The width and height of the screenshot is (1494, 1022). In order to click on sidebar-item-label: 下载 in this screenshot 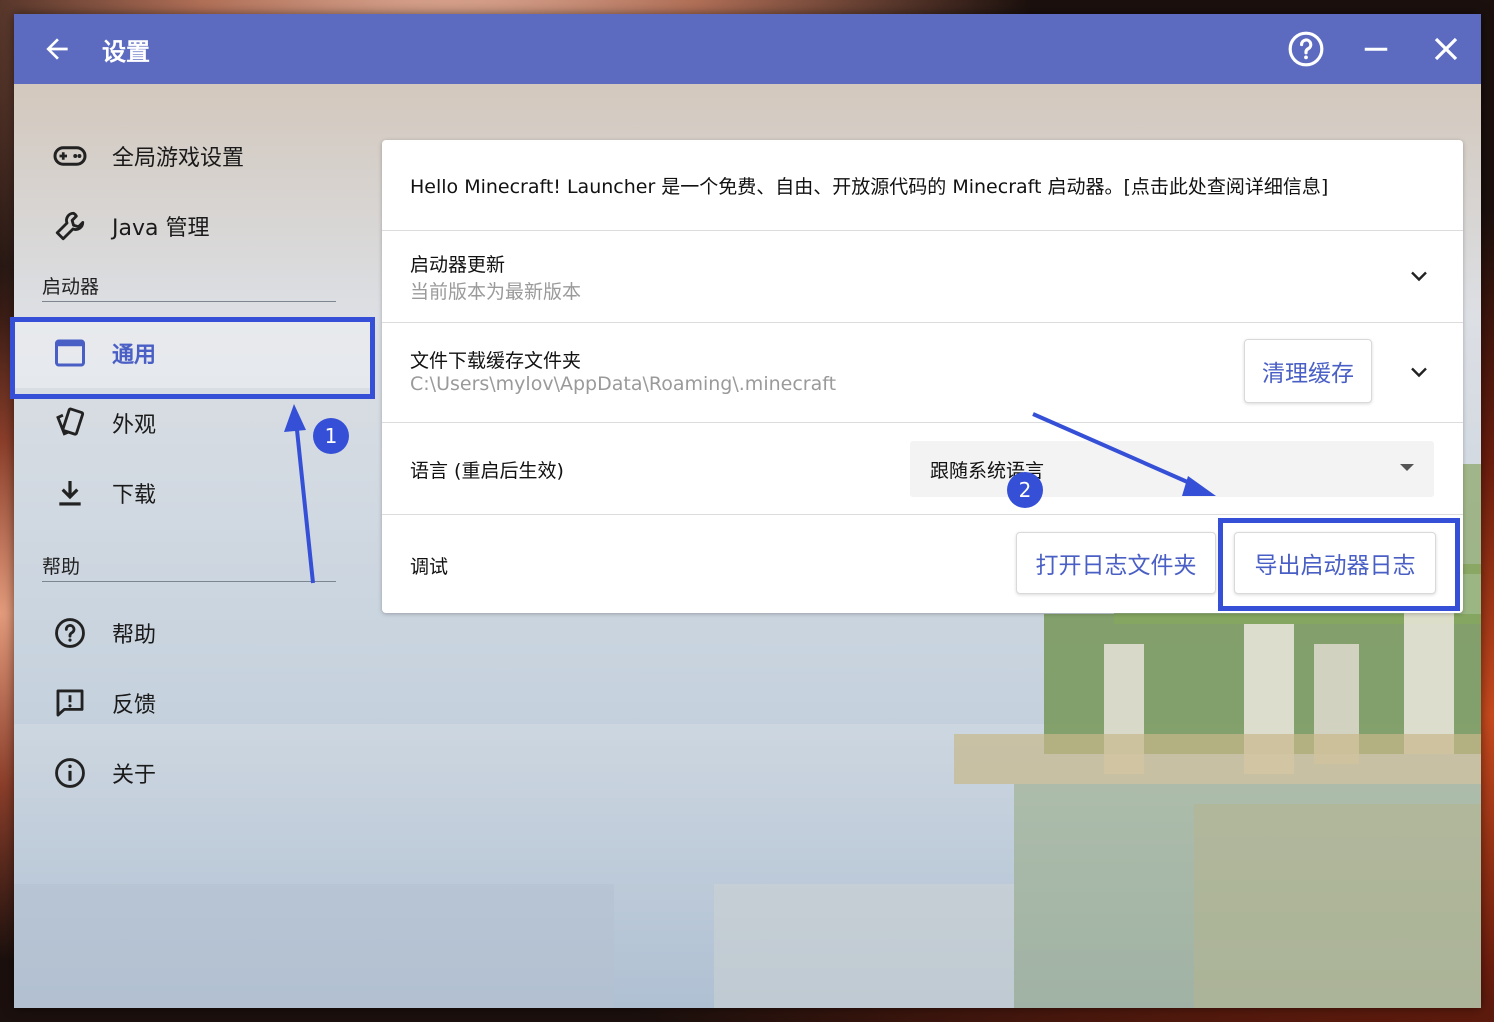, I will do `click(134, 495)`.